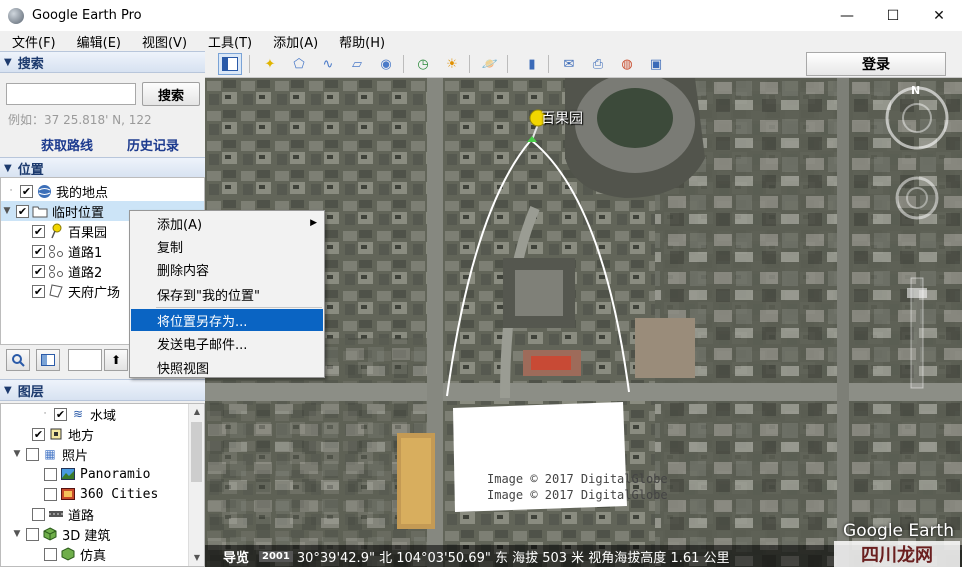 The width and height of the screenshot is (962, 567). What do you see at coordinates (44, 191) in the screenshot?
I see `globe-icon` at bounding box center [44, 191].